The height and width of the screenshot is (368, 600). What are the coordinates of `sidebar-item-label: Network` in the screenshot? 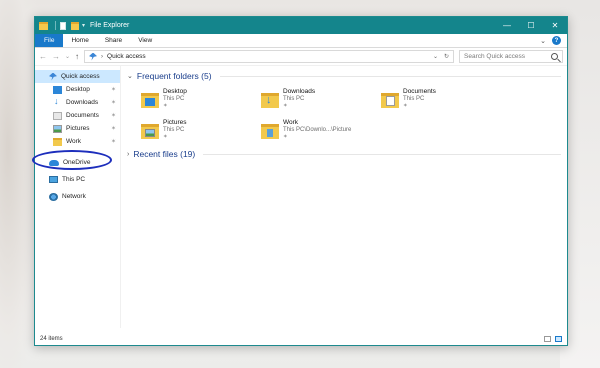 It's located at (74, 196).